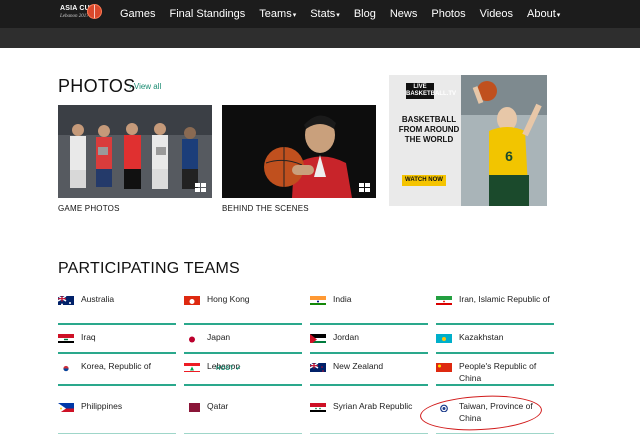  What do you see at coordinates (218, 406) in the screenshot?
I see `team-name: Qatar` at bounding box center [218, 406].